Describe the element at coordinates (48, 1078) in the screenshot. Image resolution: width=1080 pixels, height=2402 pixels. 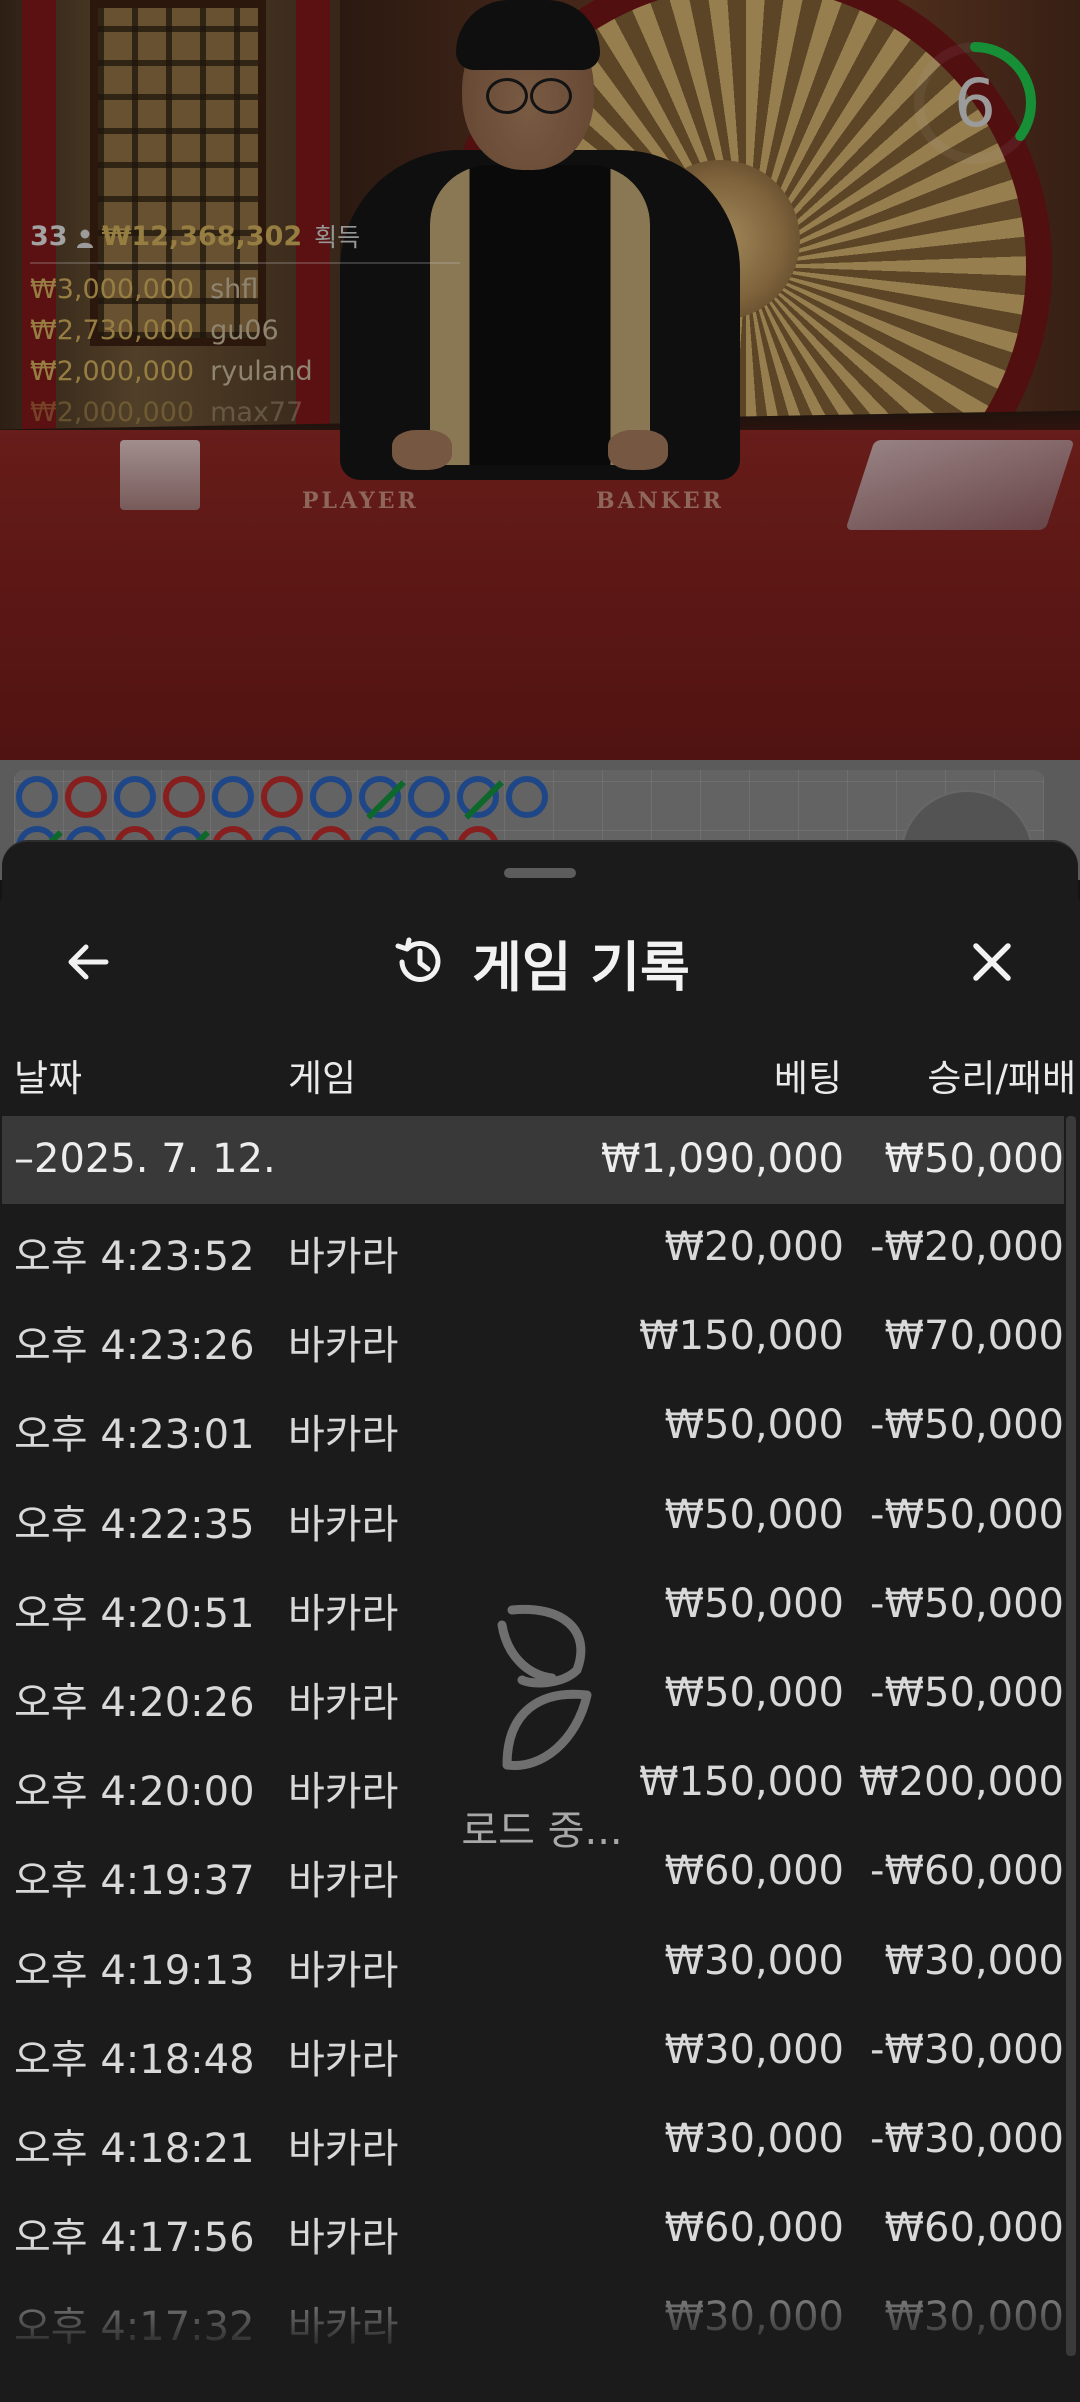
I see `column-date: 날짜` at that location.